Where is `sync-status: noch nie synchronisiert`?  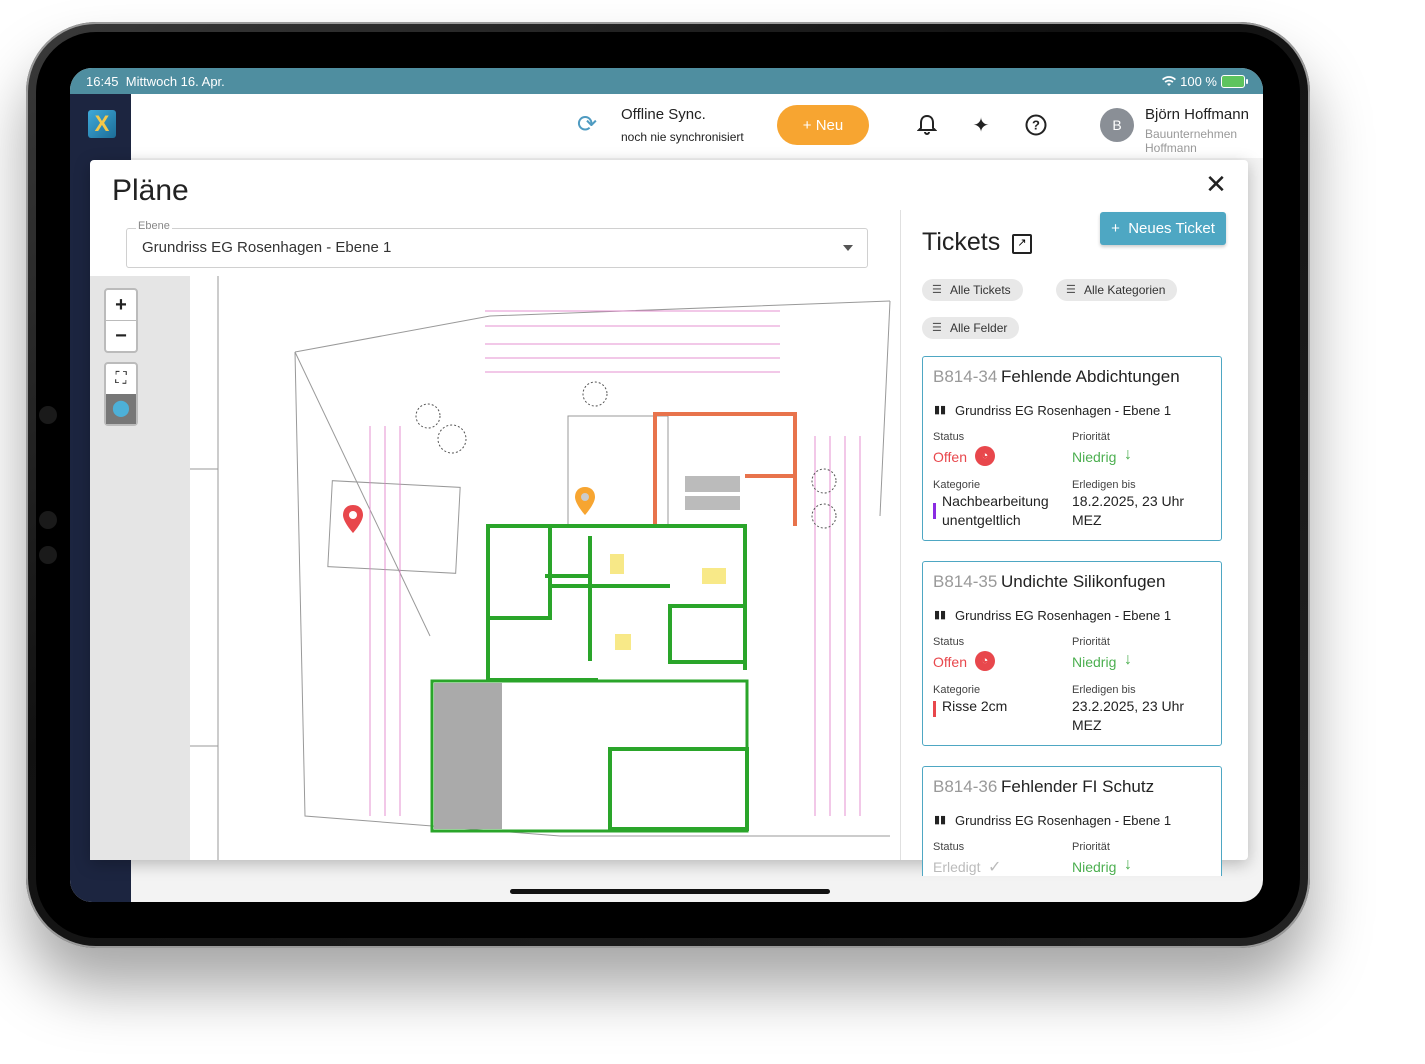 sync-status: noch nie synchronisiert is located at coordinates (682, 137).